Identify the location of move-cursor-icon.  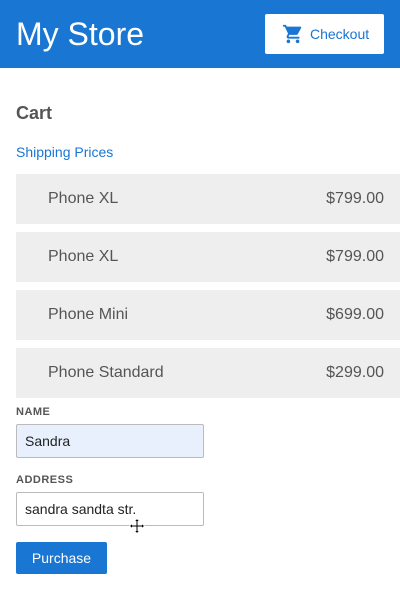
(137, 526).